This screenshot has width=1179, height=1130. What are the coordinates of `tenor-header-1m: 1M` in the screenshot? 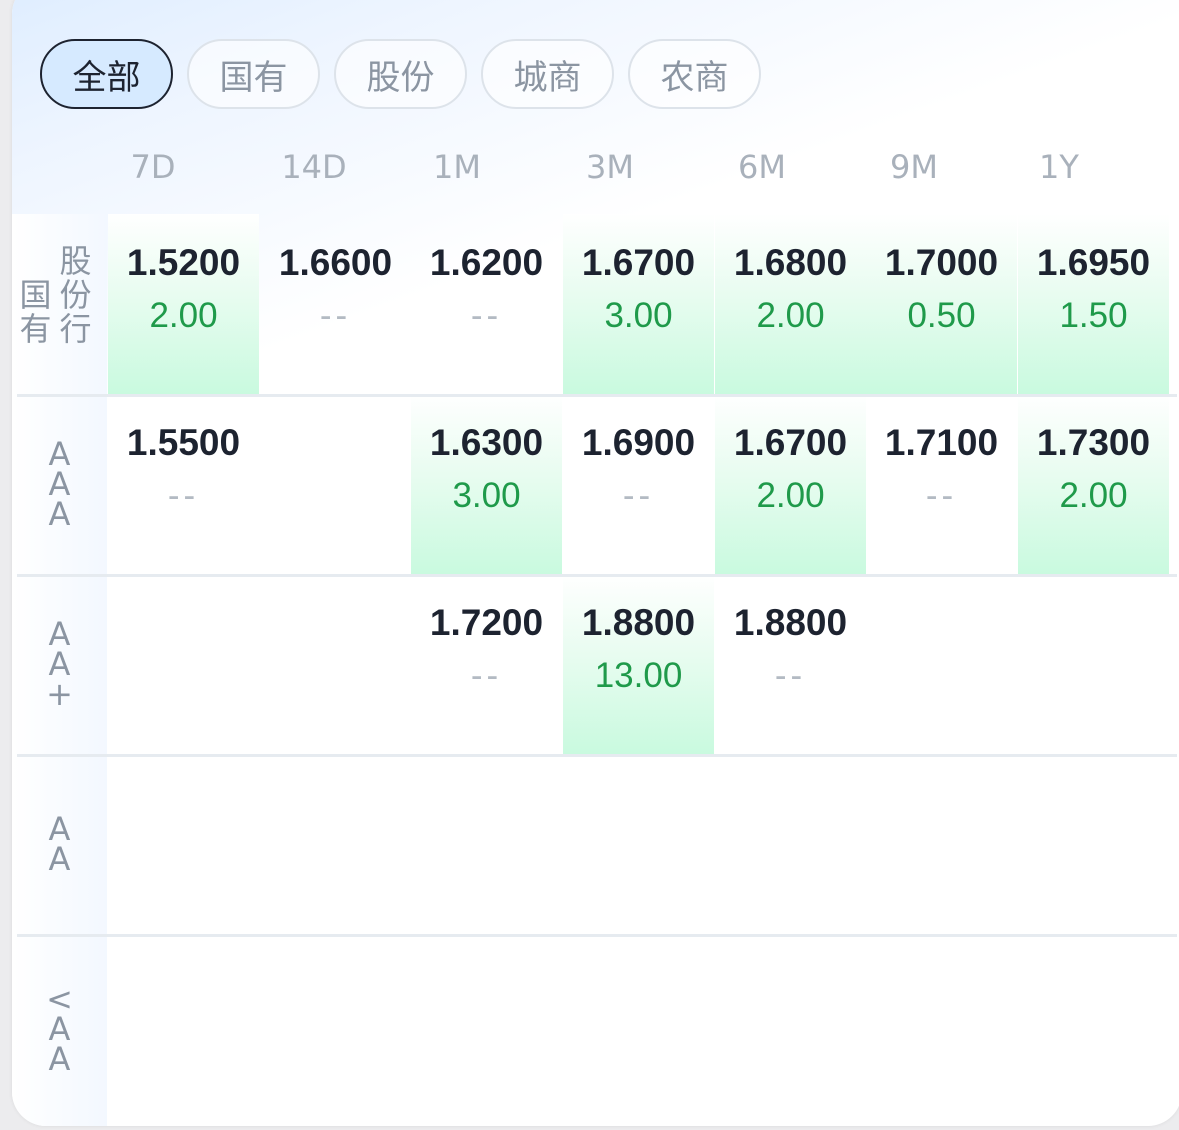 It's located at (457, 167).